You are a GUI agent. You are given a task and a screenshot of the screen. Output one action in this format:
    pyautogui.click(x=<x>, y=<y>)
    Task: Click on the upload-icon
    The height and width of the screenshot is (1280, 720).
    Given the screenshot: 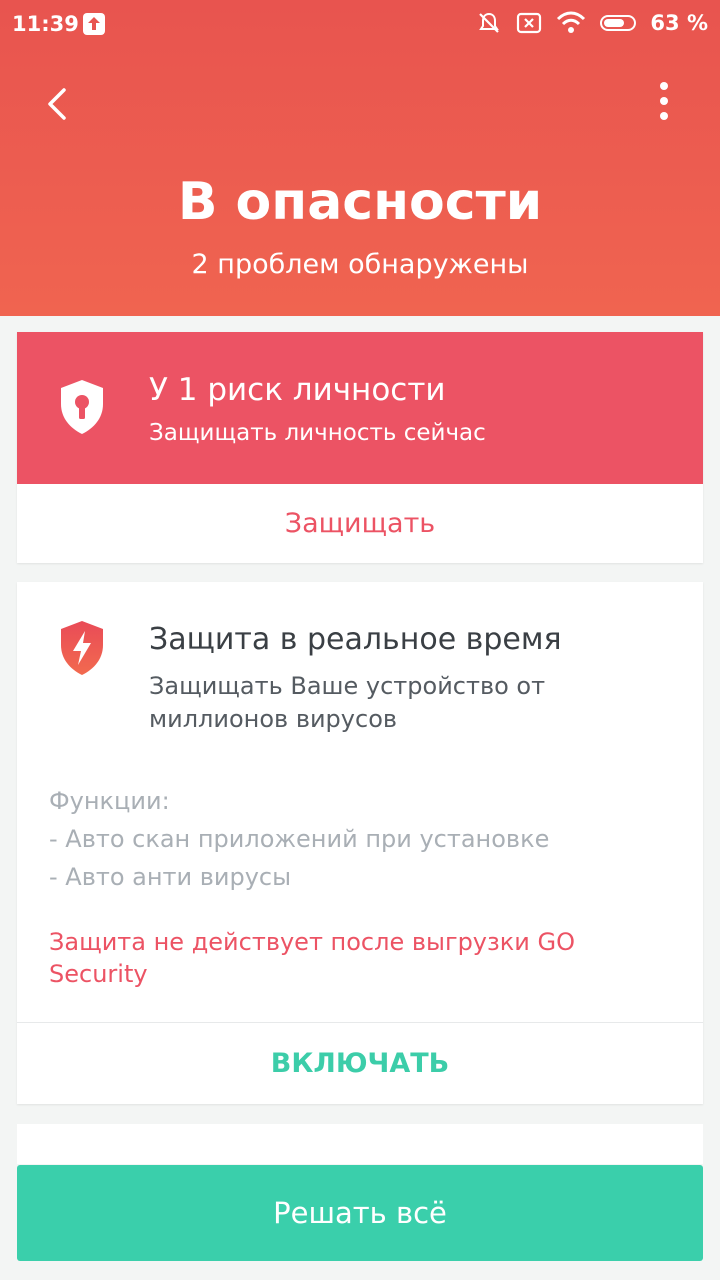 What is the action you would take?
    pyautogui.click(x=94, y=24)
    